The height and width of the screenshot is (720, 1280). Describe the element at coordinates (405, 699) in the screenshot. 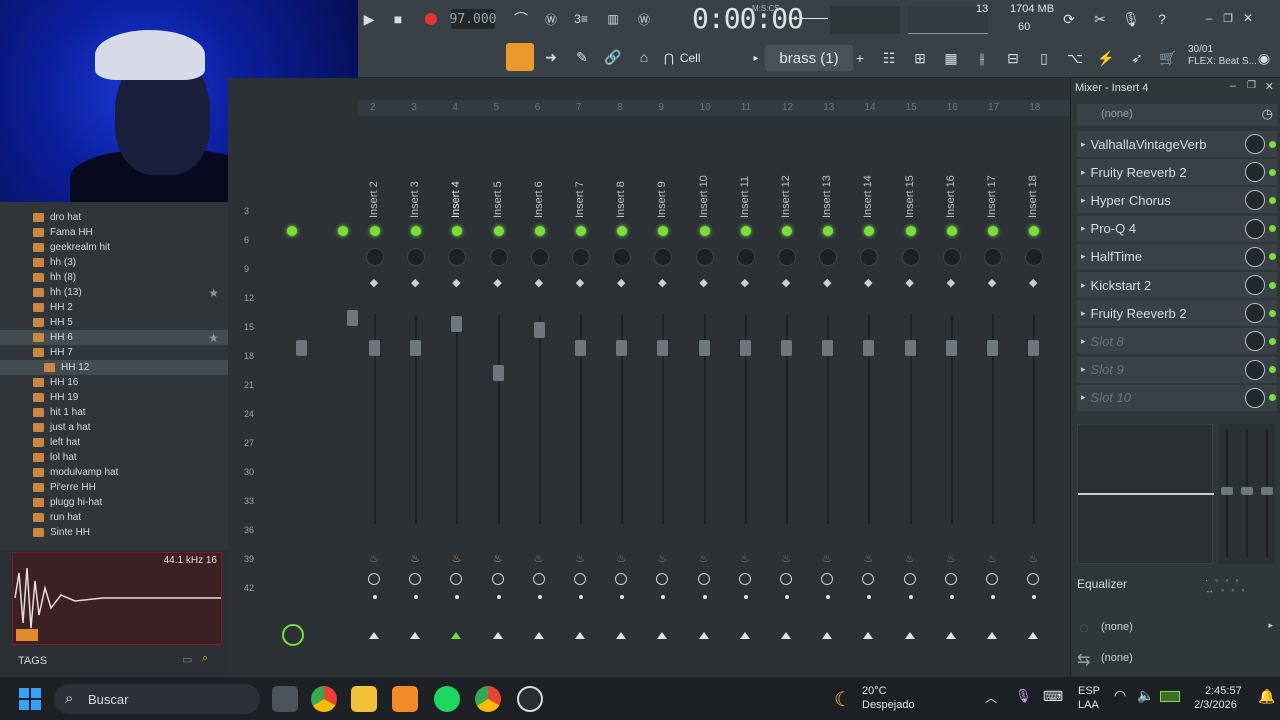

I see `fl-studio-icon` at that location.